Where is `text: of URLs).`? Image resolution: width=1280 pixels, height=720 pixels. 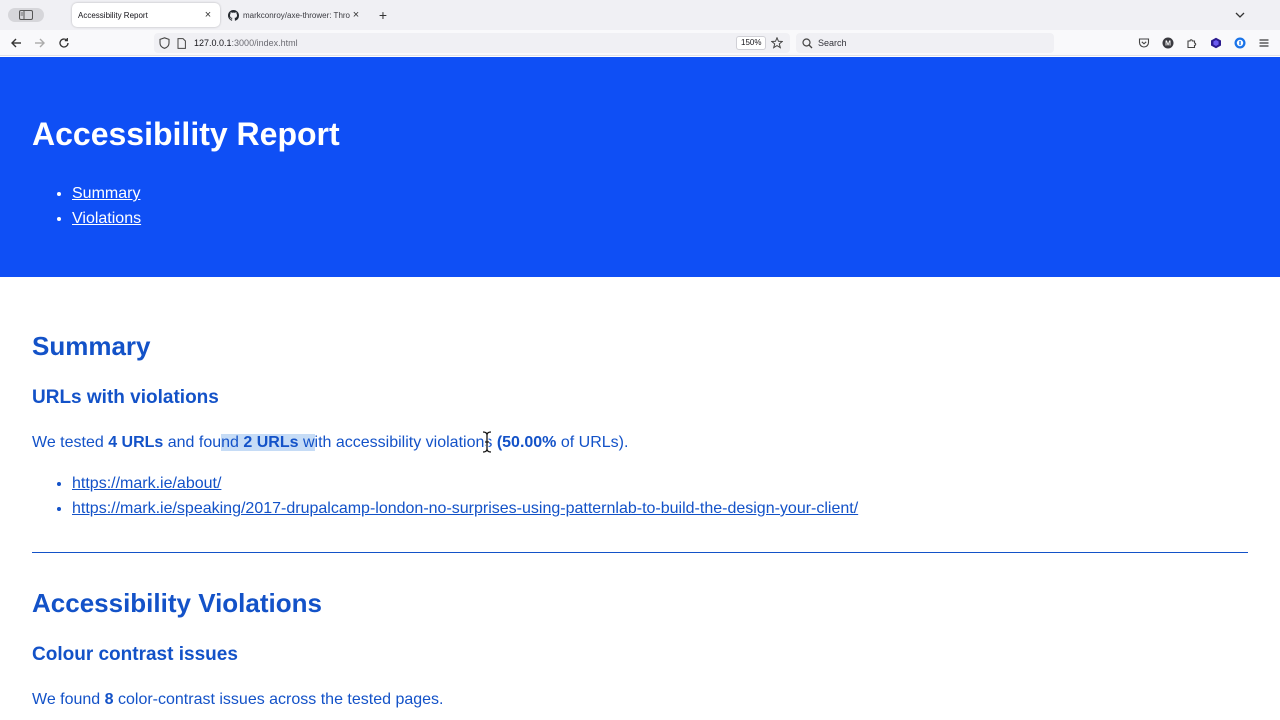 text: of URLs). is located at coordinates (592, 442).